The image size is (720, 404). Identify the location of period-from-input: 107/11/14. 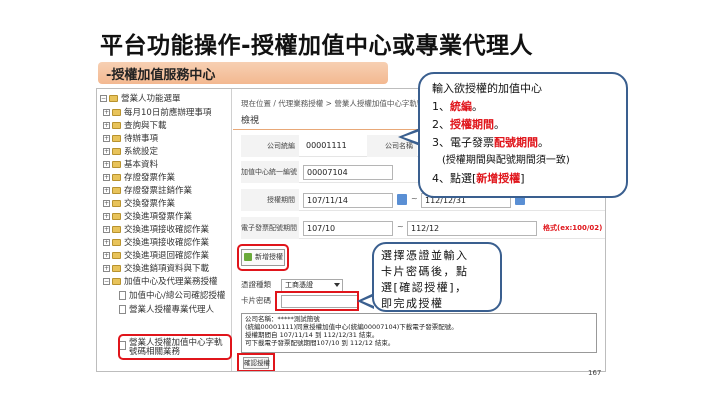
(348, 200).